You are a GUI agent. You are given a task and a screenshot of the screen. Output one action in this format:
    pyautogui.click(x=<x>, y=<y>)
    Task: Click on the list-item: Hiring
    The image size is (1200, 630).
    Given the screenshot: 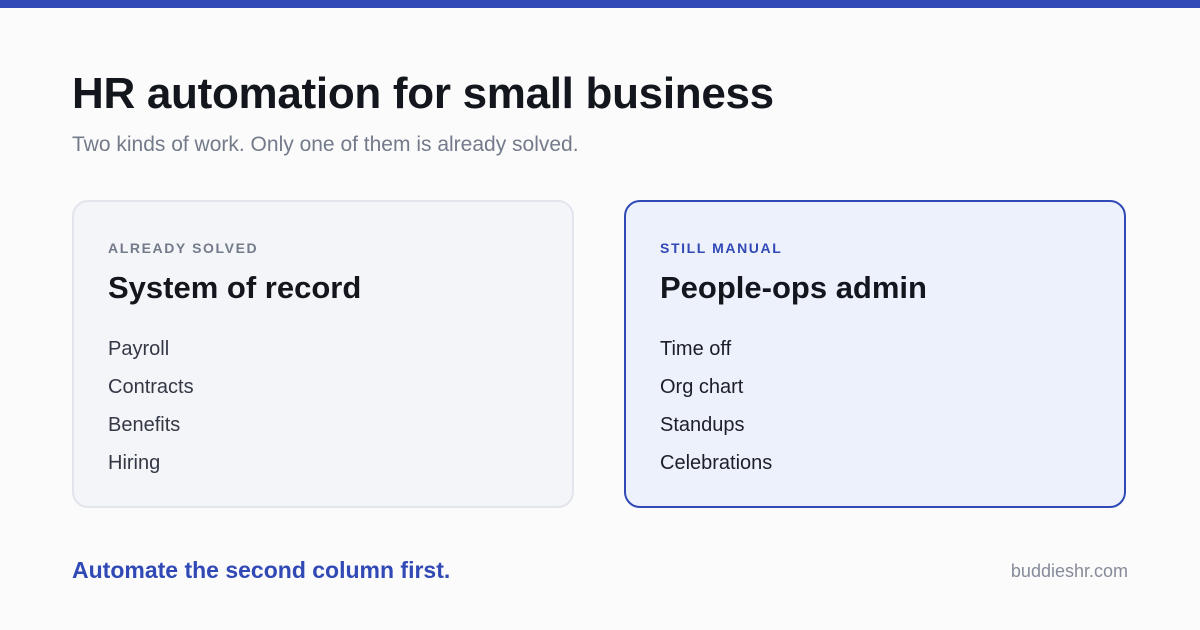 What is the action you would take?
    pyautogui.click(x=134, y=463)
    